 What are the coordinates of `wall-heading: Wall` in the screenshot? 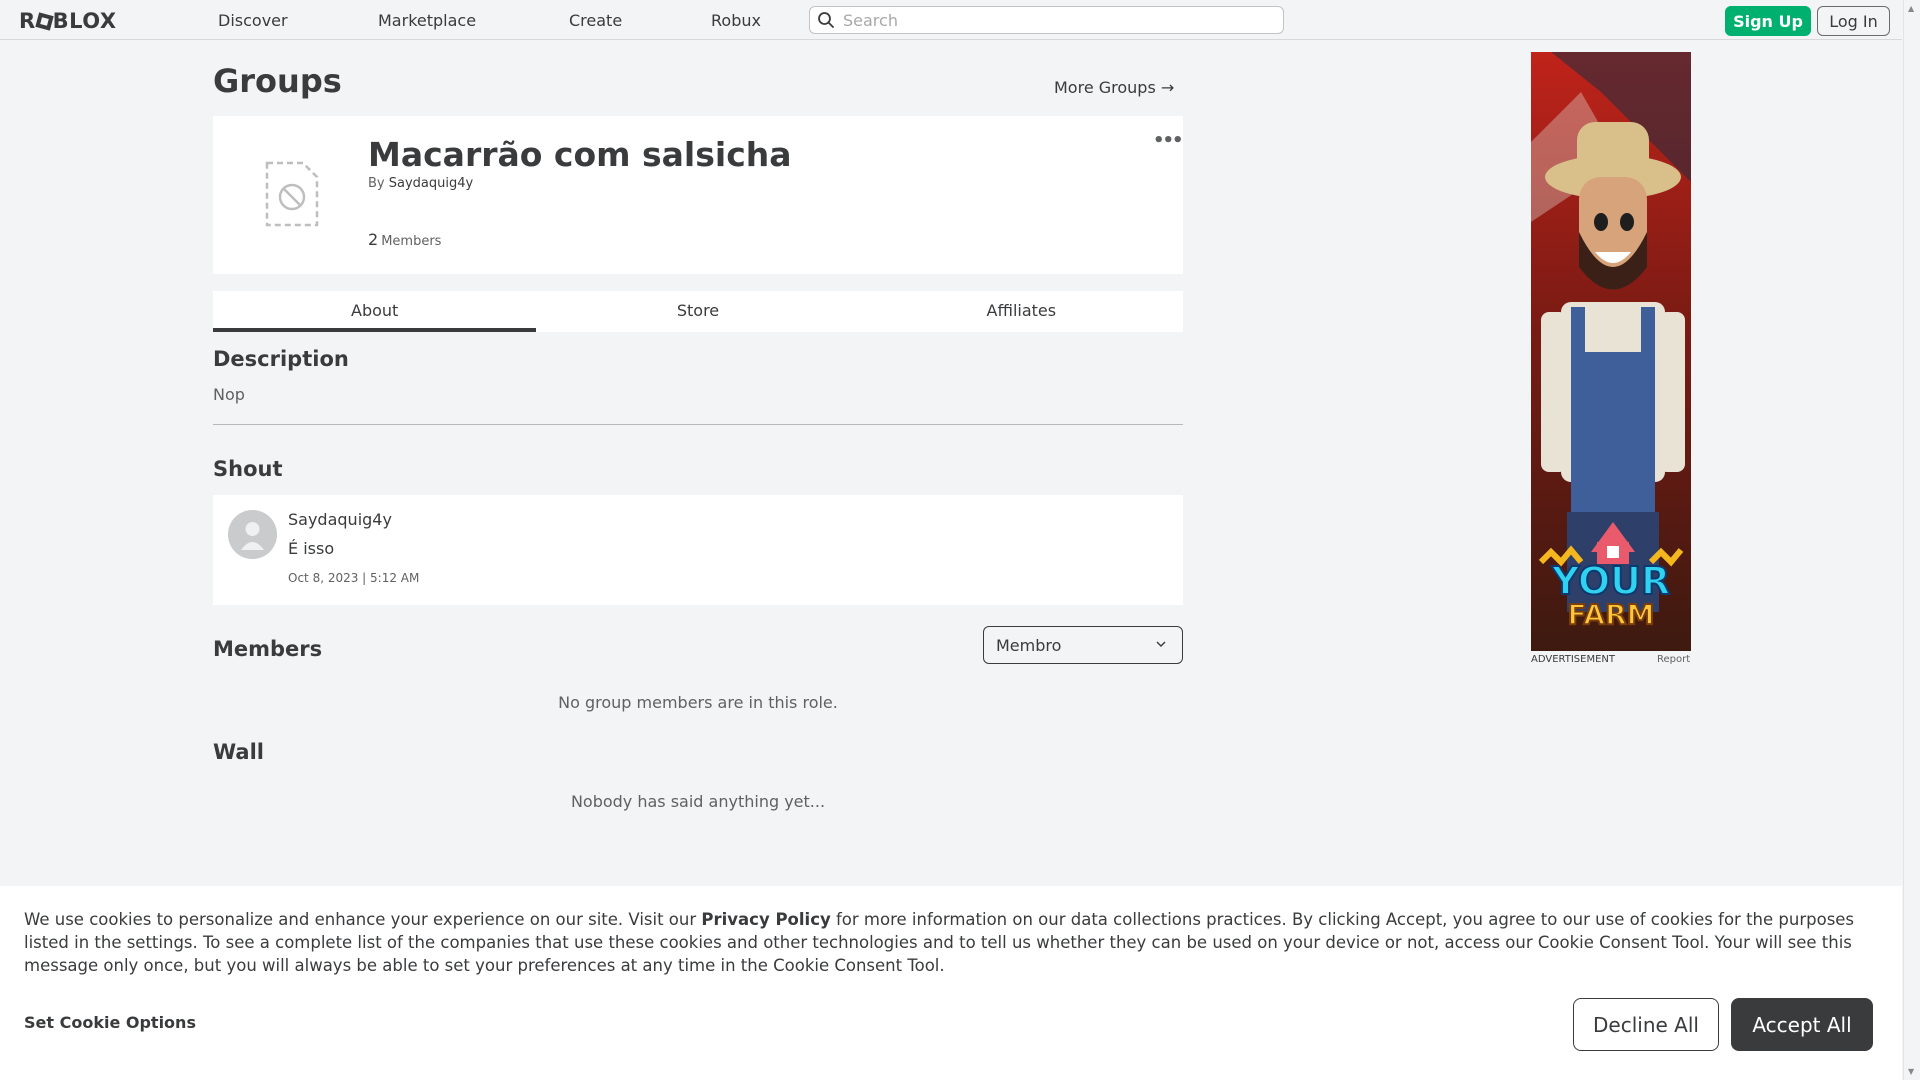 It's located at (238, 752).